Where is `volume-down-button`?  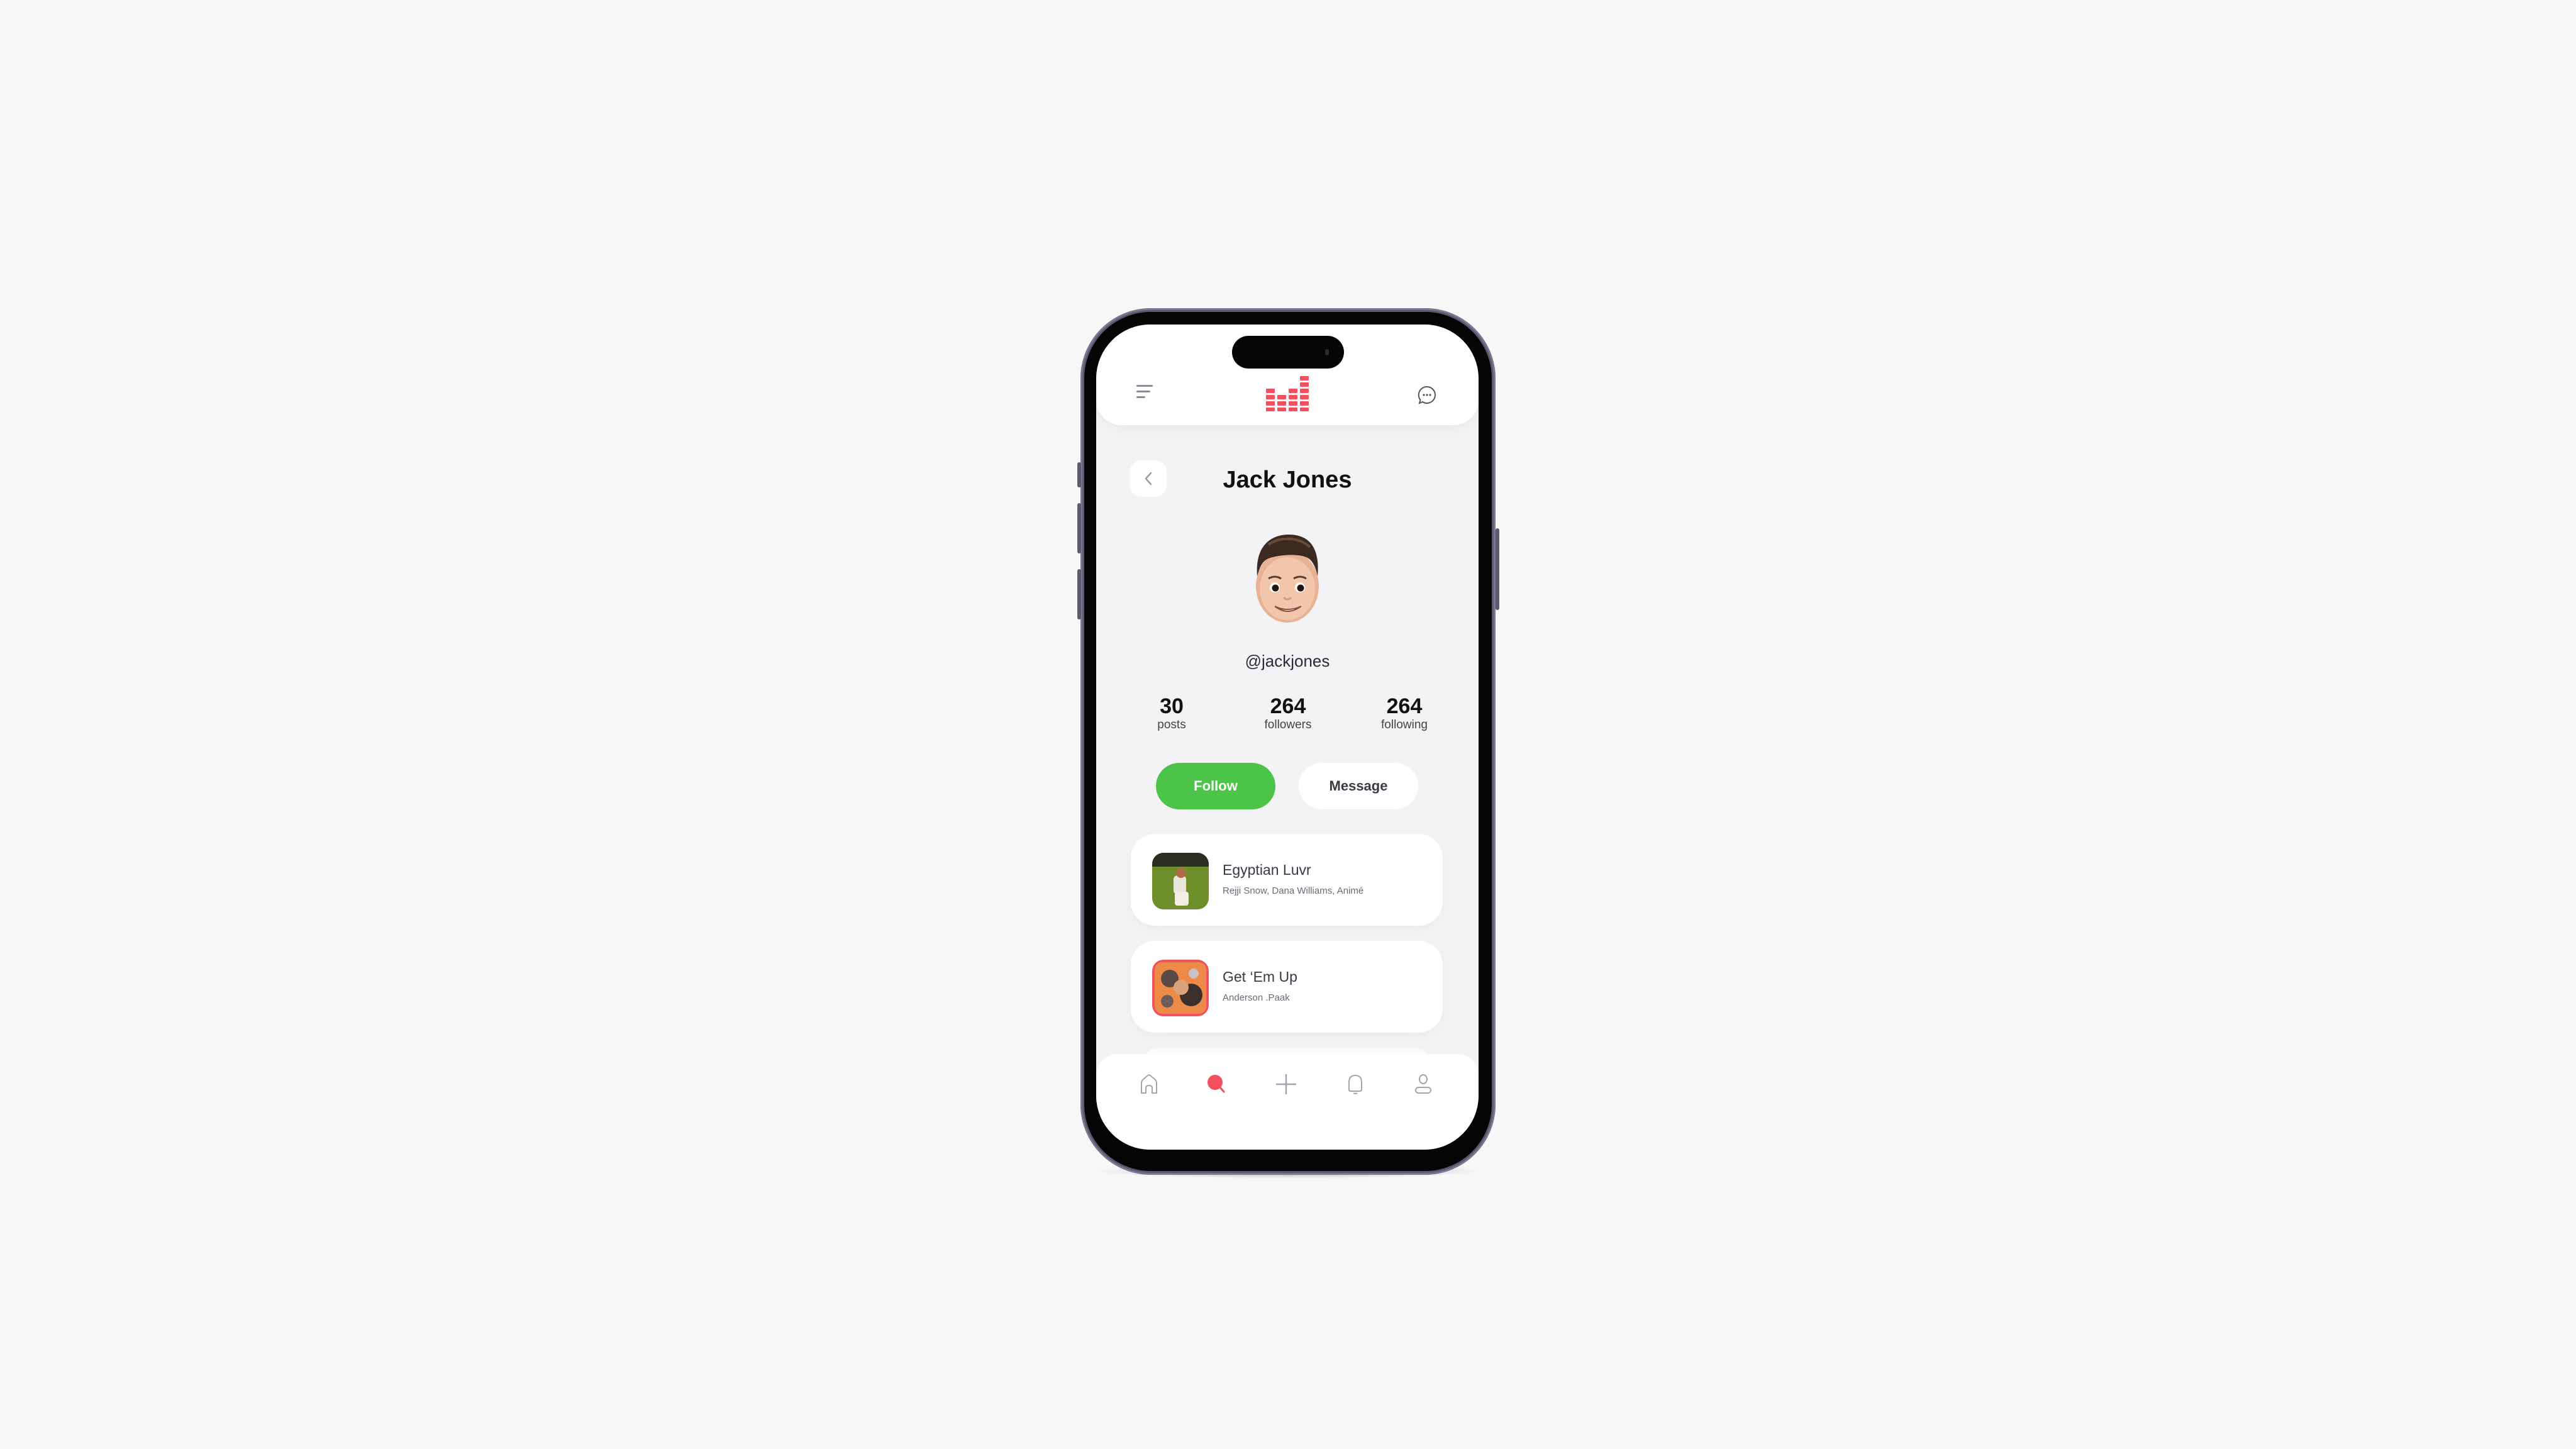
volume-down-button is located at coordinates (1079, 594).